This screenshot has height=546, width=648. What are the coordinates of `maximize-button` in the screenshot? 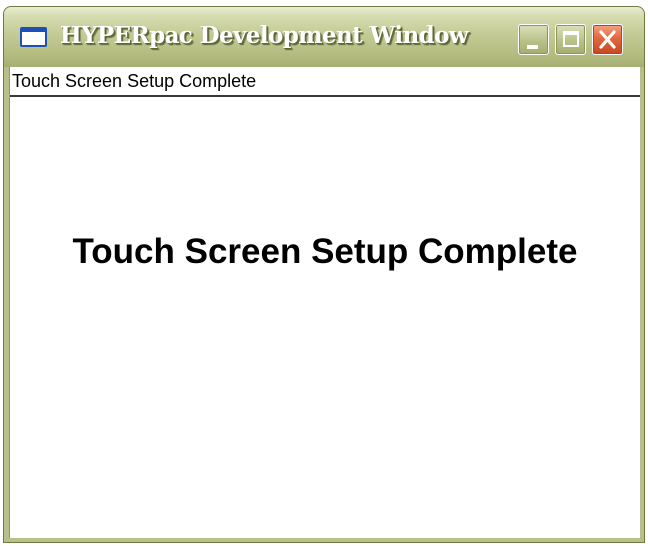 It's located at (570, 39).